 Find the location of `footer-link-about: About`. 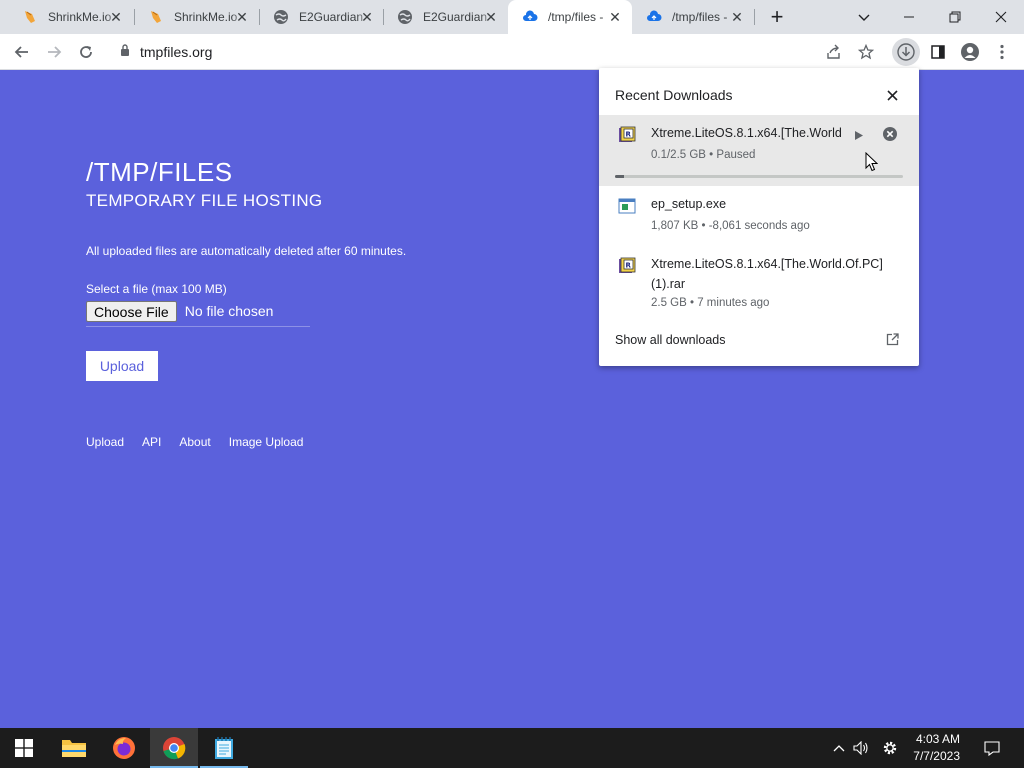

footer-link-about: About is located at coordinates (194, 442).